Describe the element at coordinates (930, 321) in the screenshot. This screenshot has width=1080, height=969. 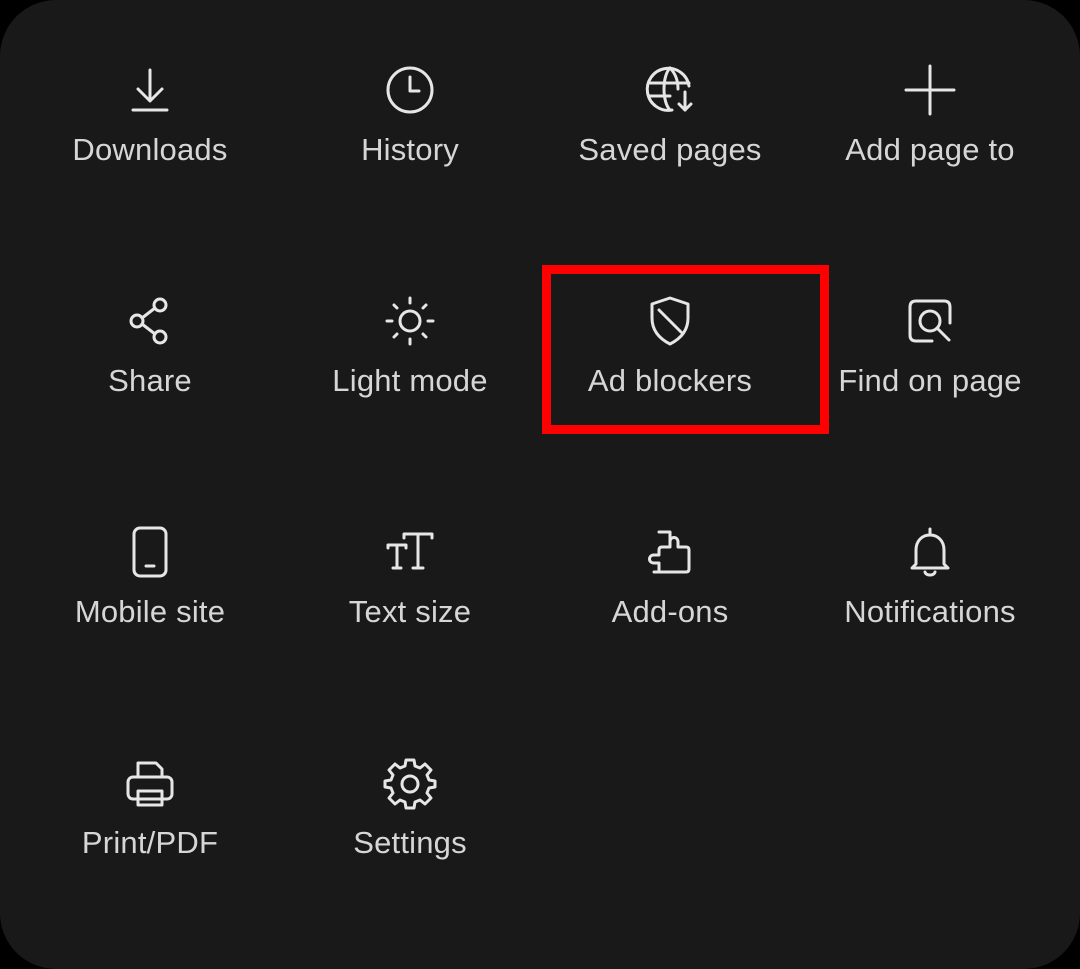
I see `search-page-icon` at that location.